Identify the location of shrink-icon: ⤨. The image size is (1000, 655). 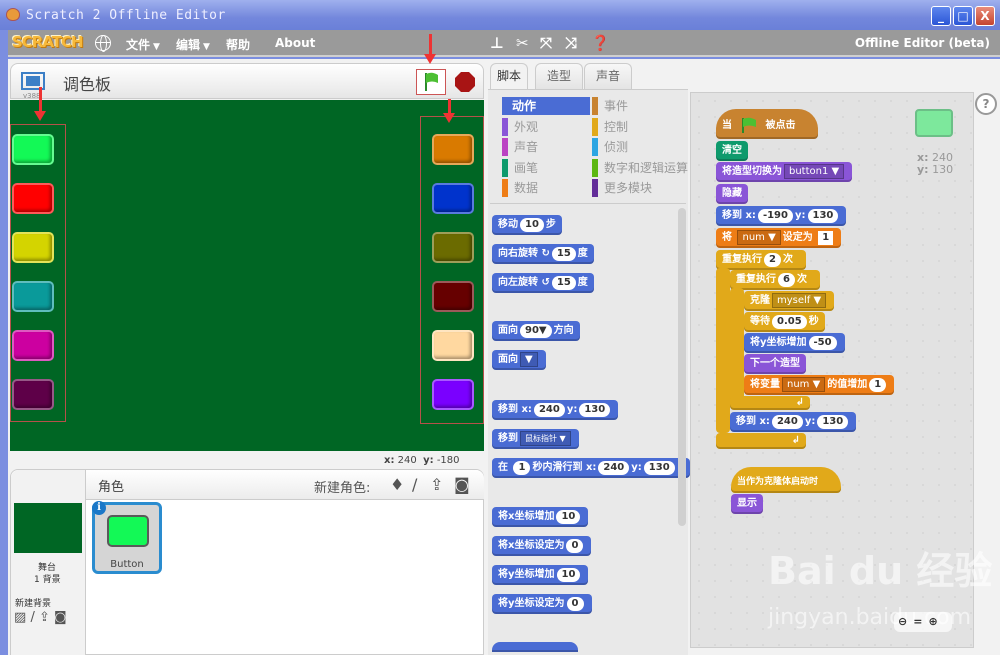
(571, 43).